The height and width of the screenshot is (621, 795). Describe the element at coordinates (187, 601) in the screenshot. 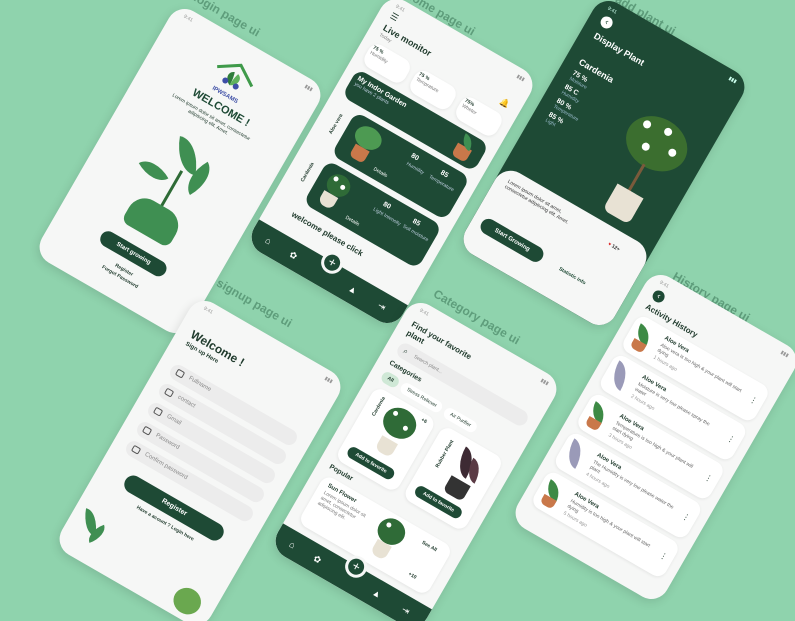

I see `decor-round-leaf` at that location.